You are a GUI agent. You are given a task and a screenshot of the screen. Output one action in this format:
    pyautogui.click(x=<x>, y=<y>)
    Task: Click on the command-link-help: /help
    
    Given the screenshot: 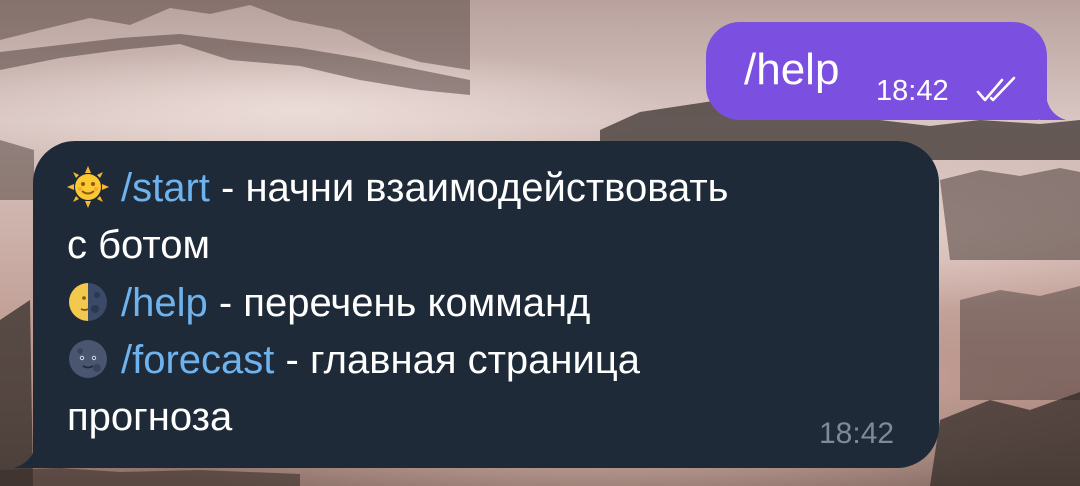 What is the action you would take?
    pyautogui.click(x=164, y=303)
    